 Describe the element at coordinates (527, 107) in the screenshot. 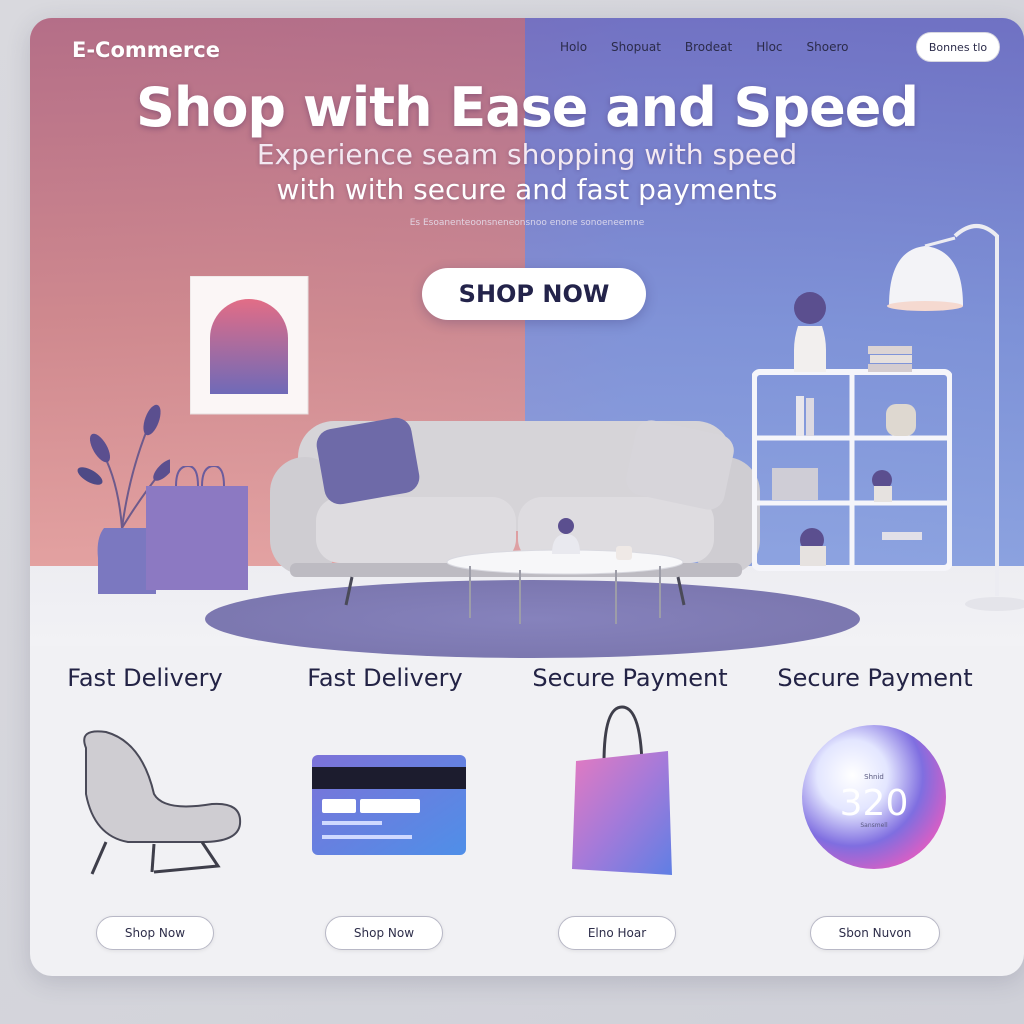

I see `hero-headline: Shop with Ease and Speed` at that location.